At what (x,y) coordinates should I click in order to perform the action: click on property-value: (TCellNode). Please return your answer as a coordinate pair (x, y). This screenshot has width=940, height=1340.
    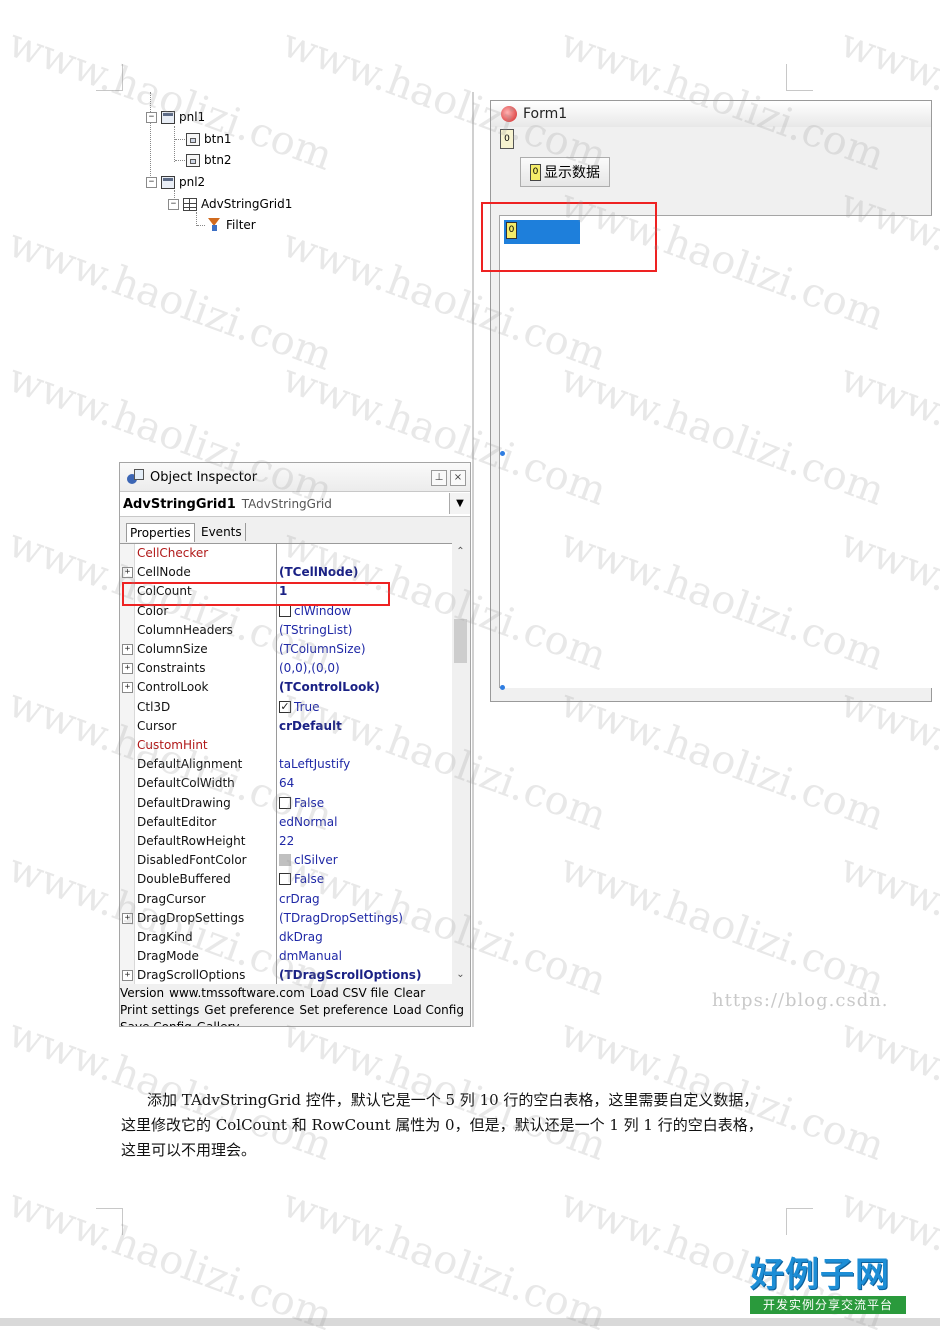
    Looking at the image, I should click on (318, 572).